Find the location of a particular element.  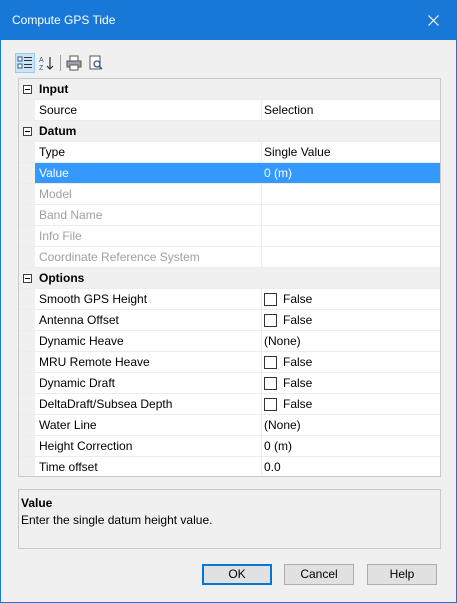

category-label: Input is located at coordinates (54, 89).